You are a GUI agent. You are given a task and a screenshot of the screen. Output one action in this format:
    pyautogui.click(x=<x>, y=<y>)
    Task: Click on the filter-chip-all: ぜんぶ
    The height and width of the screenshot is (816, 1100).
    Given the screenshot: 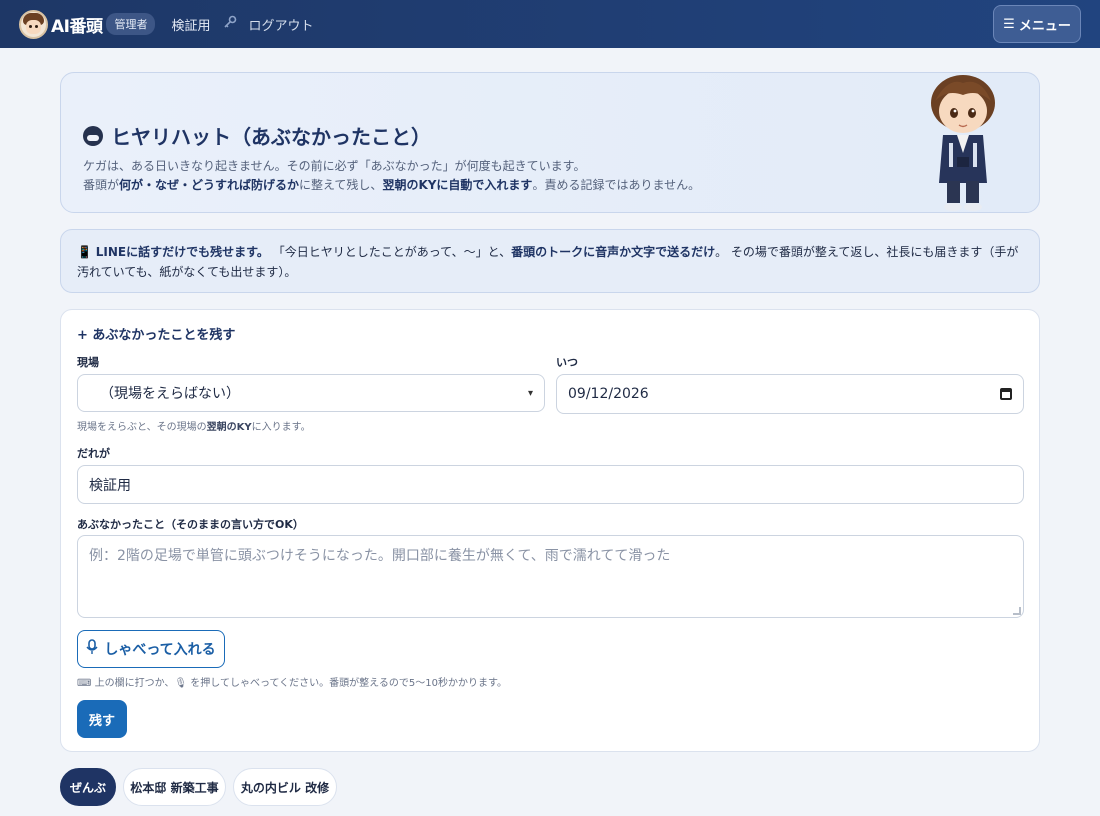 What is the action you would take?
    pyautogui.click(x=88, y=787)
    